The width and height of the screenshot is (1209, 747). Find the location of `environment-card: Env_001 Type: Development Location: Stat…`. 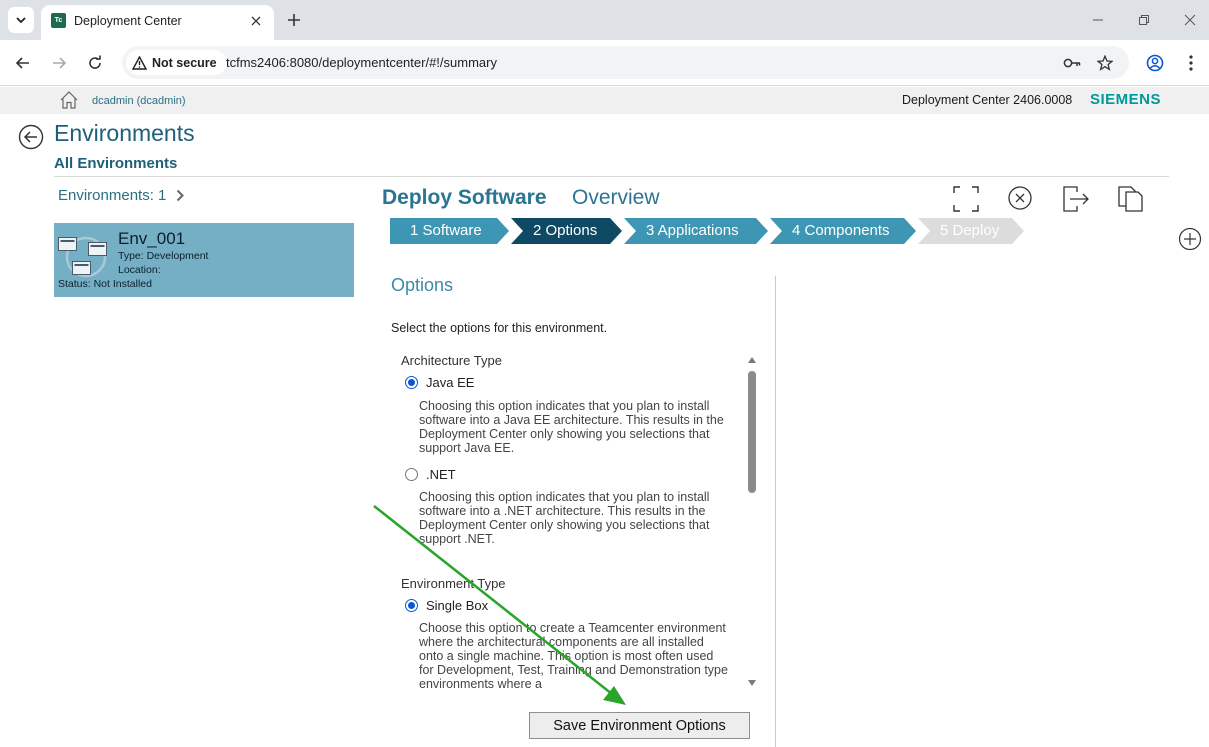

environment-card: Env_001 Type: Development Location: Stat… is located at coordinates (204, 260).